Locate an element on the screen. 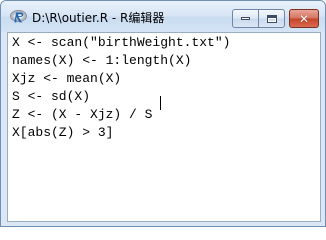 This screenshot has width=326, height=240. code-line: S <- sd(X) is located at coordinates (51, 97).